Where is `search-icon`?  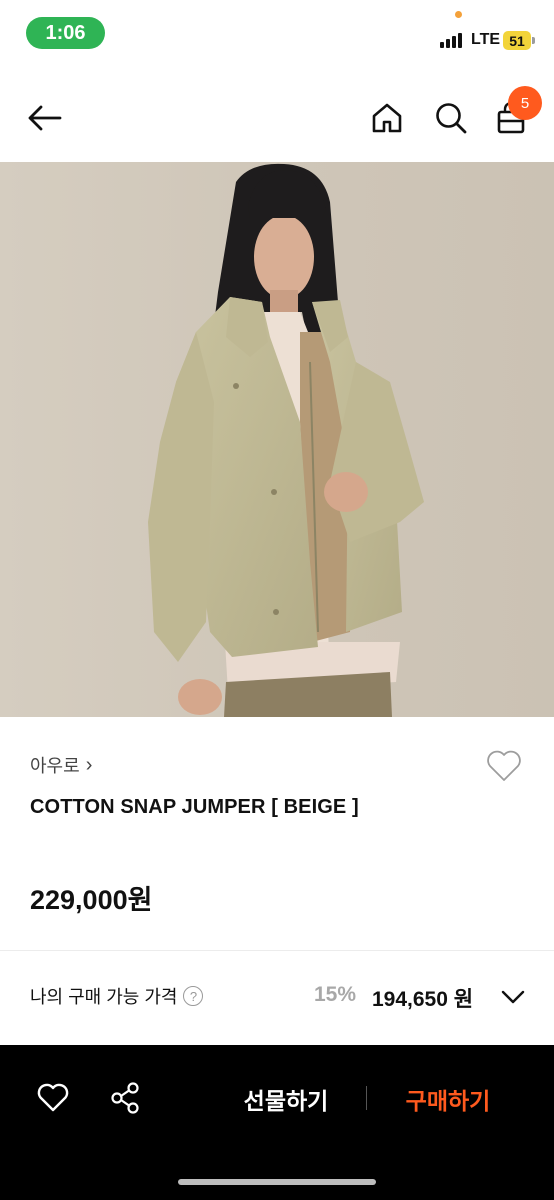
search-icon is located at coordinates (451, 118).